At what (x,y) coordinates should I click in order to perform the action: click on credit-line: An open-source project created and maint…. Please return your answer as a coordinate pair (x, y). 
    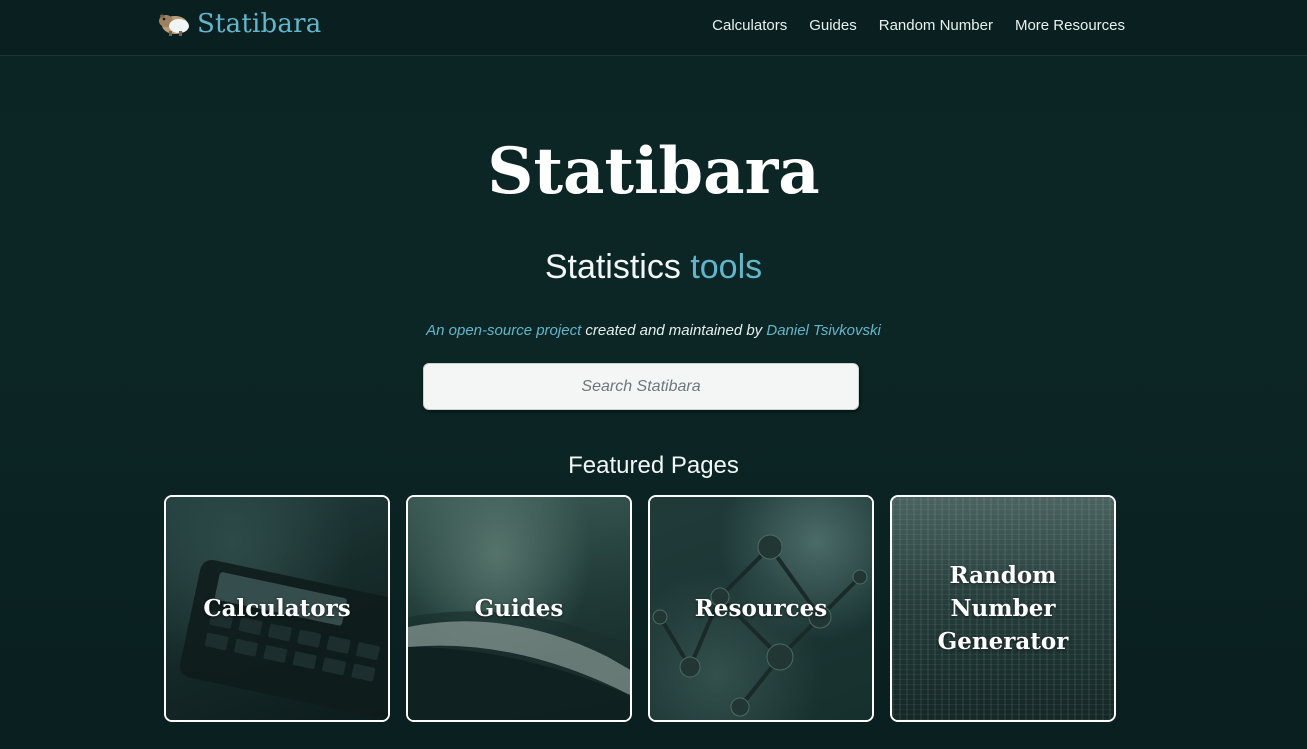
    Looking at the image, I should click on (653, 330).